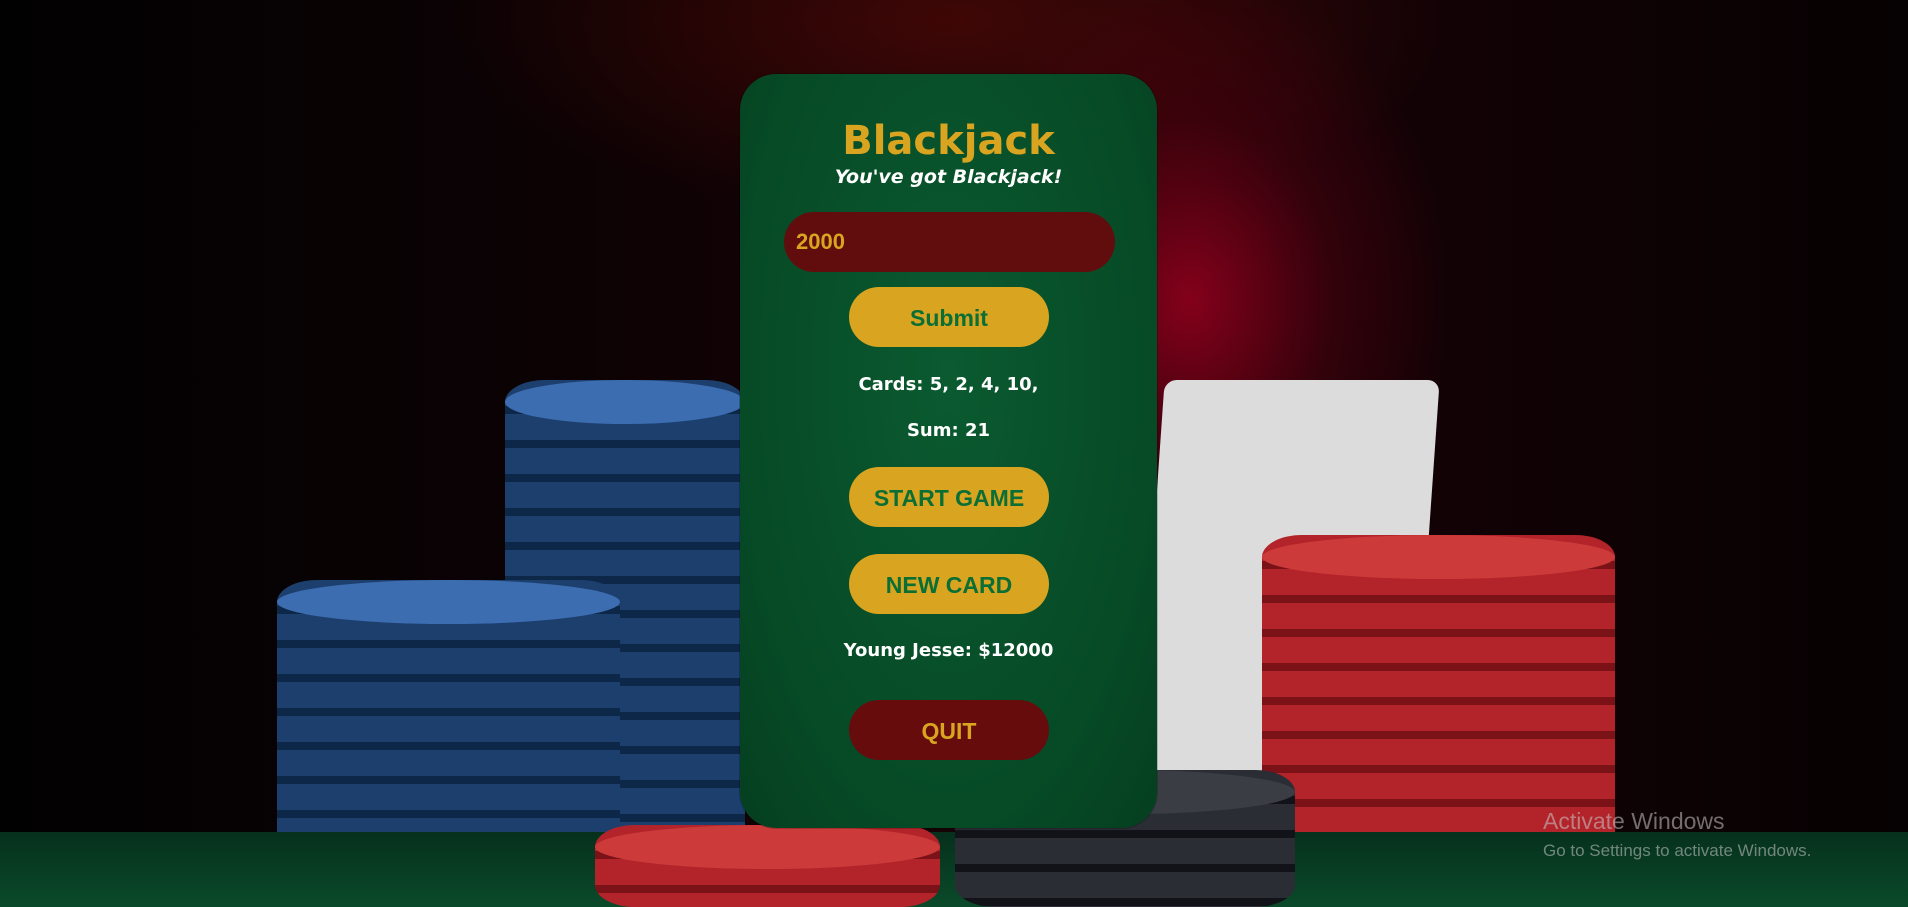 The width and height of the screenshot is (1908, 907). I want to click on start-game-button: START GAME, so click(949, 497).